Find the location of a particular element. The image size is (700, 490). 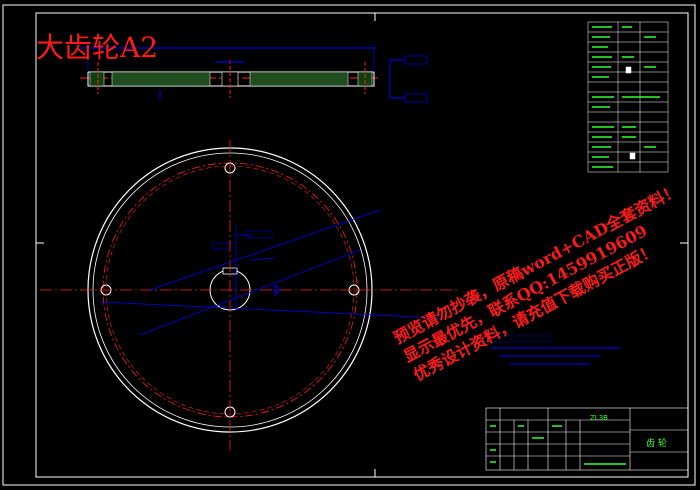

title-block-part-name: ZL3B is located at coordinates (599, 418).